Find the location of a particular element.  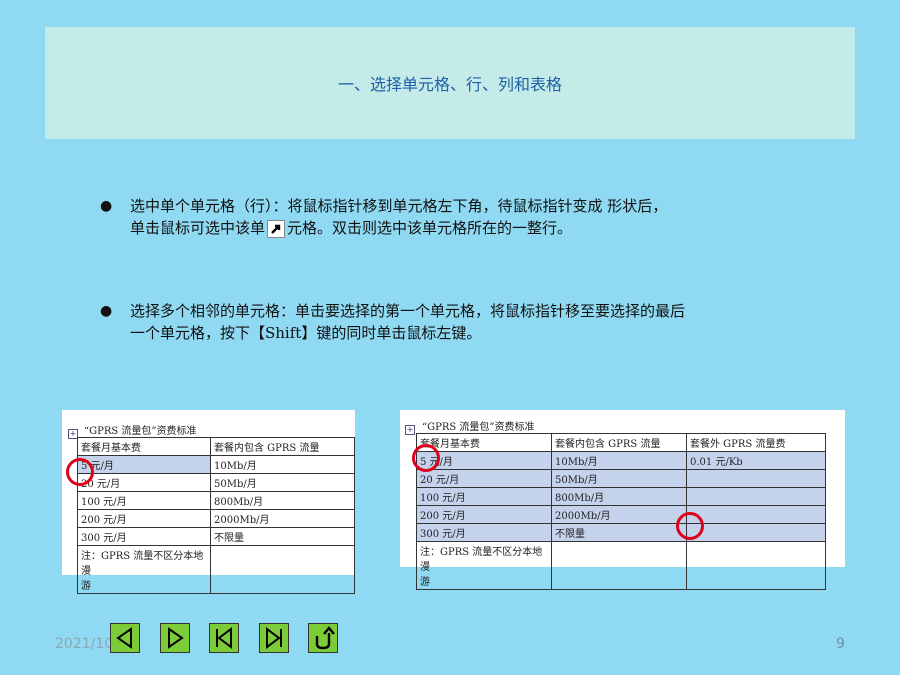

back-arrow-icon is located at coordinates (124, 638).